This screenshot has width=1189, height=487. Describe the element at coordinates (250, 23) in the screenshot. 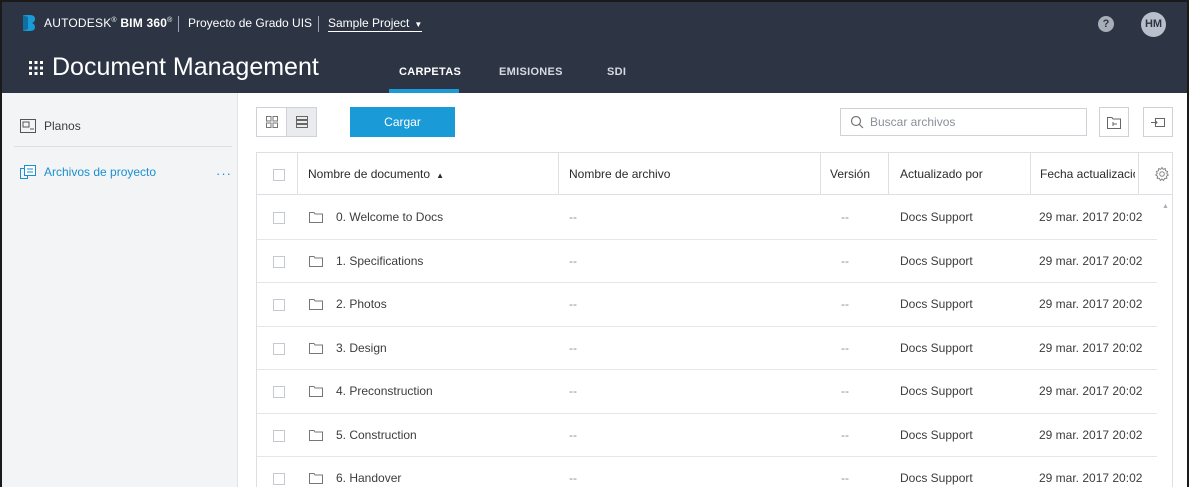

I see `project-group-label: Proyecto de Grado UIS` at that location.